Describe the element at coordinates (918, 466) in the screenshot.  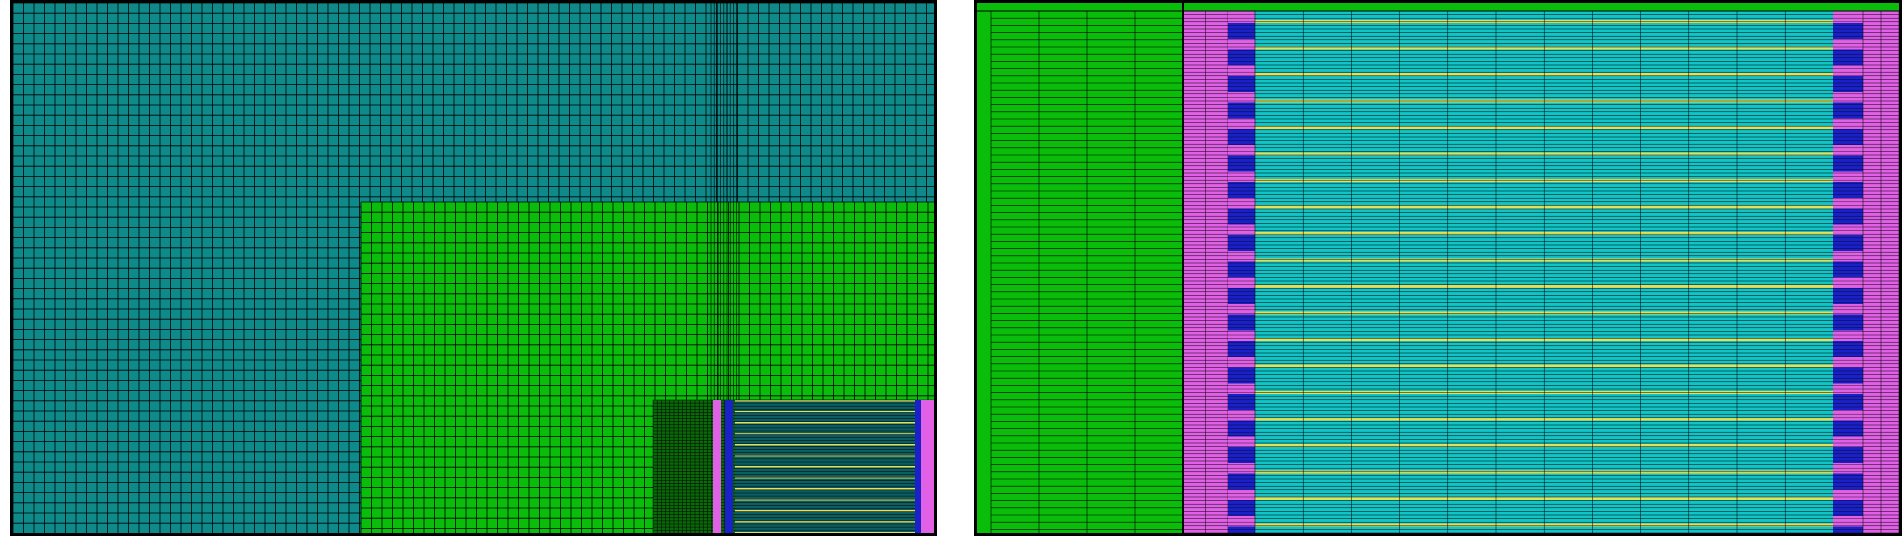
I see `core-blue-strip-right` at that location.